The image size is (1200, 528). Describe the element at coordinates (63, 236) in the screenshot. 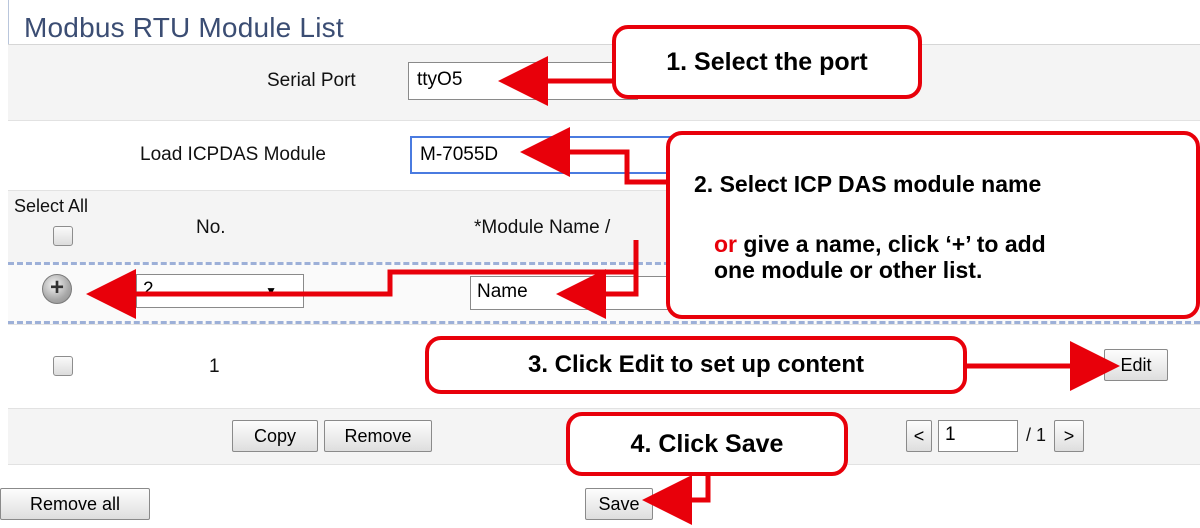

I see `select-all-checkbox` at that location.